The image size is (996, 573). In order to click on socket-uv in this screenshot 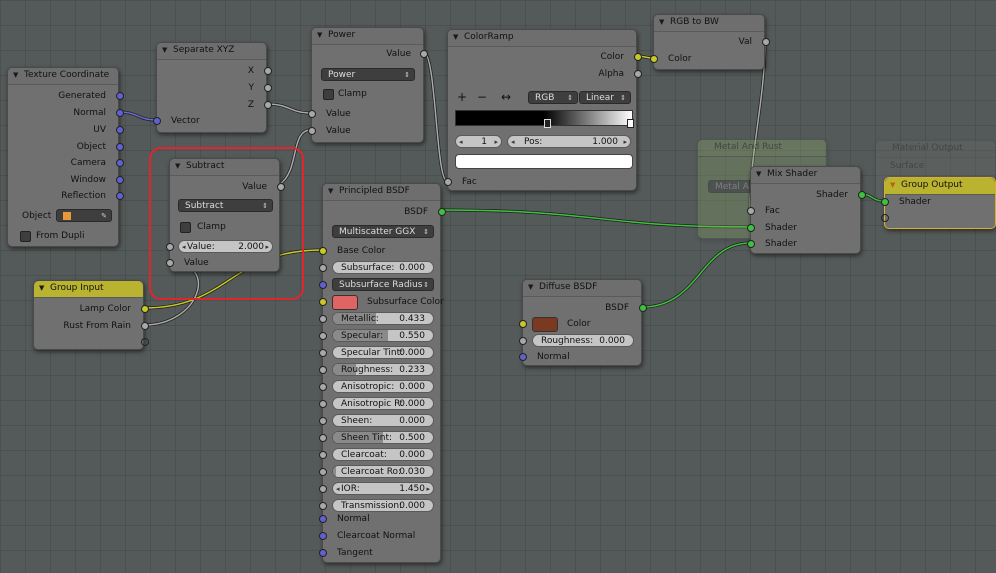, I will do `click(120, 130)`.